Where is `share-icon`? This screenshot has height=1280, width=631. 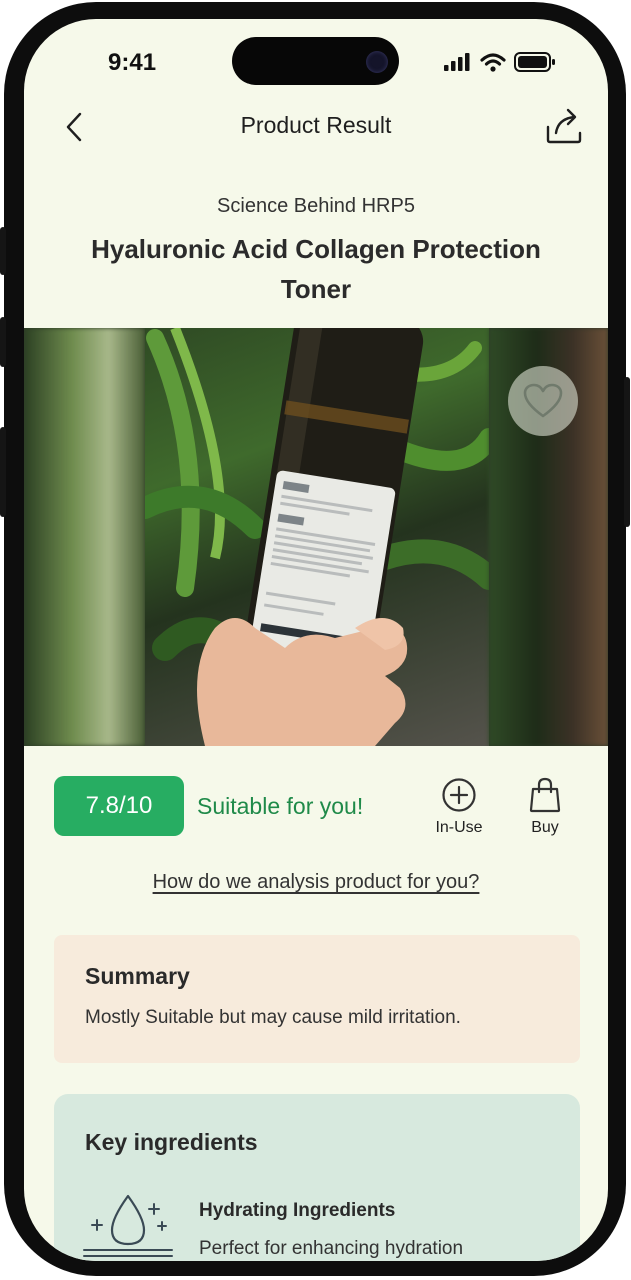 share-icon is located at coordinates (564, 126).